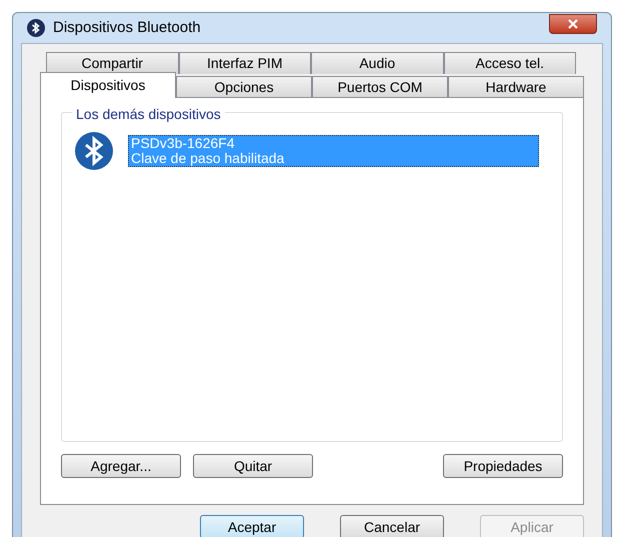 This screenshot has width=618, height=537. Describe the element at coordinates (244, 87) in the screenshot. I see `tab: Opciones` at that location.